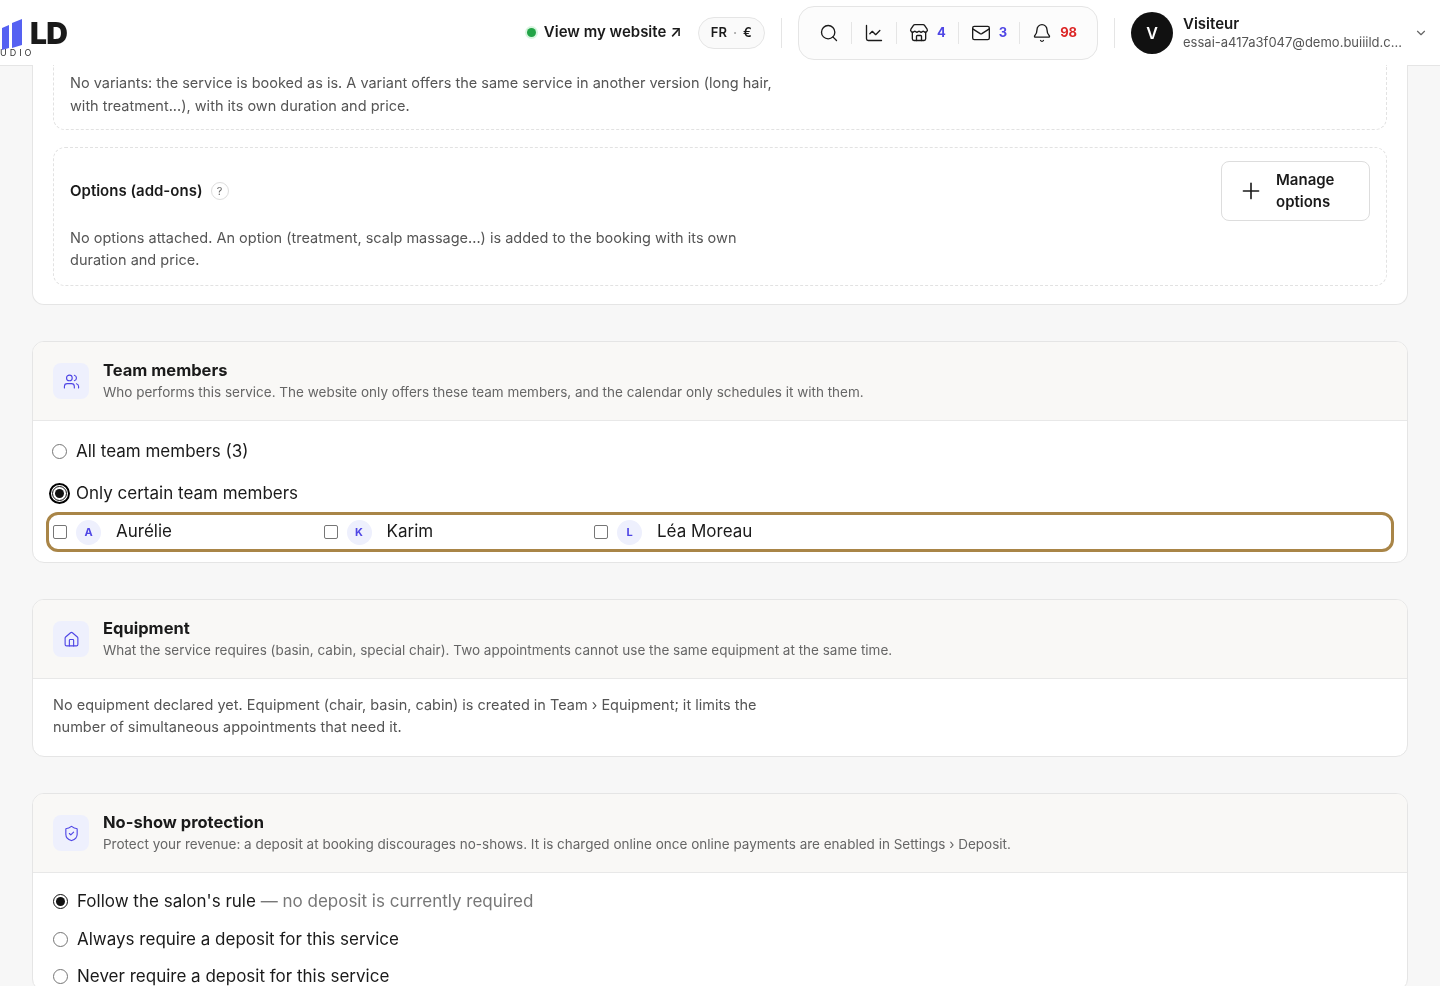 The height and width of the screenshot is (986, 1440). Describe the element at coordinates (144, 532) in the screenshot. I see `member-name: Aurélie` at that location.